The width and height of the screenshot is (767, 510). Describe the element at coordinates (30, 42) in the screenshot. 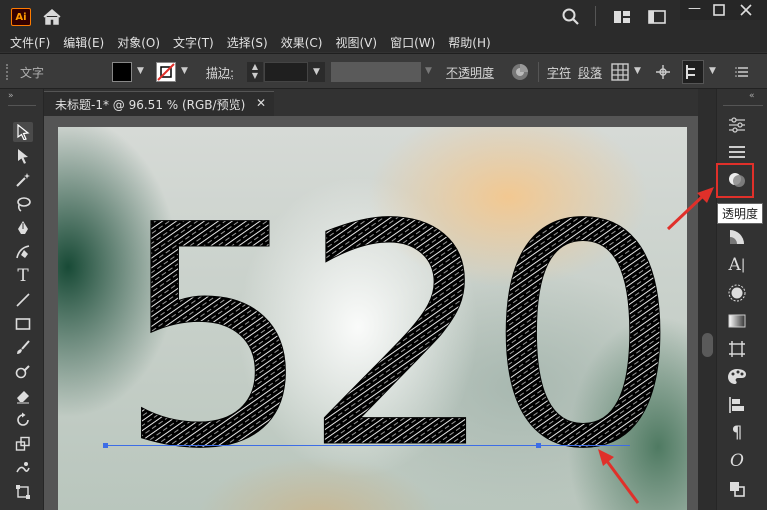

I see `menu-file: 文件(F)` at that location.